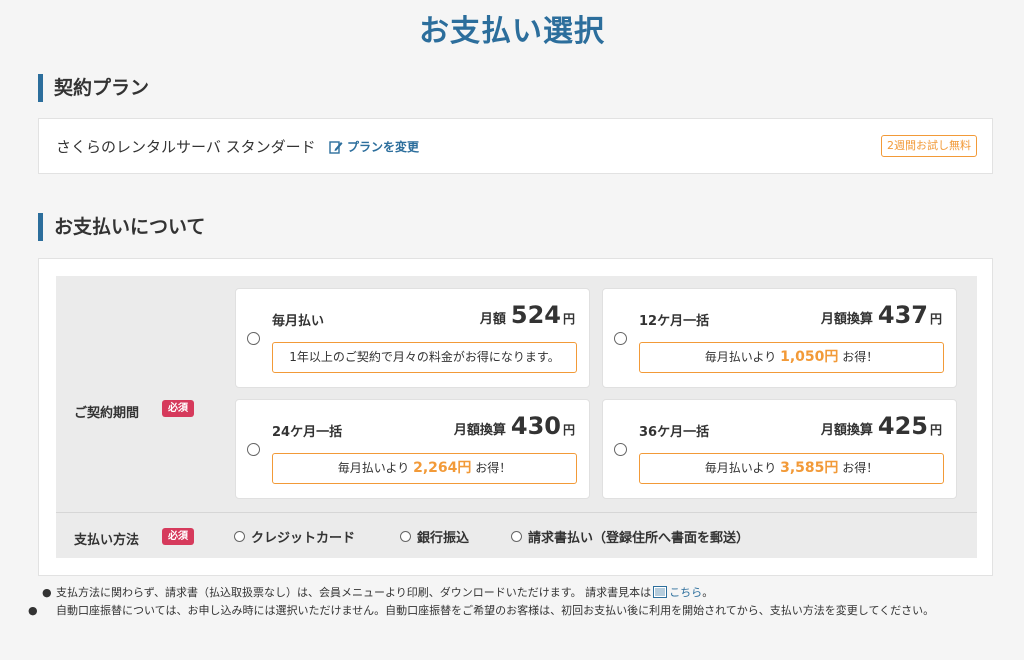  Describe the element at coordinates (809, 357) in the screenshot. I see `savings-amount: 1,050円` at that location.